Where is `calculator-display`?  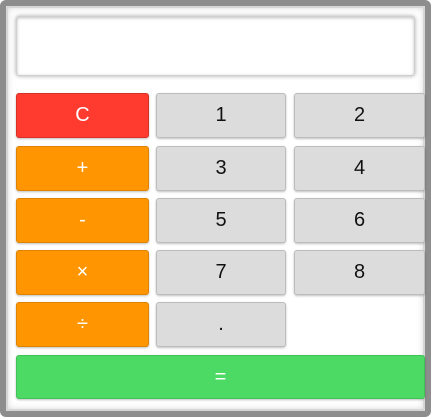
calculator-display is located at coordinates (215, 46).